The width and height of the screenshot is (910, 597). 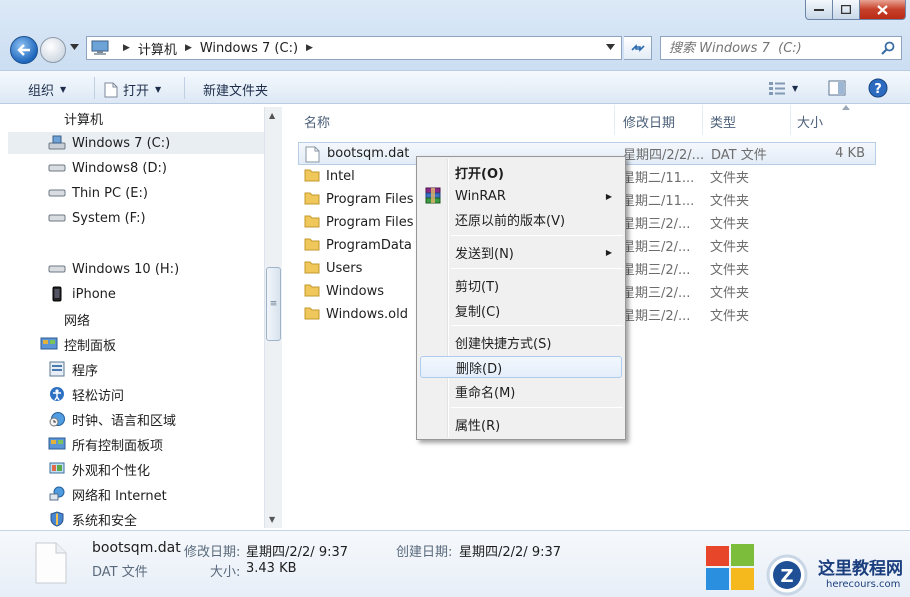 What do you see at coordinates (503, 344) in the screenshot?
I see `menu-item-label: 创建快捷方式(S)` at bounding box center [503, 344].